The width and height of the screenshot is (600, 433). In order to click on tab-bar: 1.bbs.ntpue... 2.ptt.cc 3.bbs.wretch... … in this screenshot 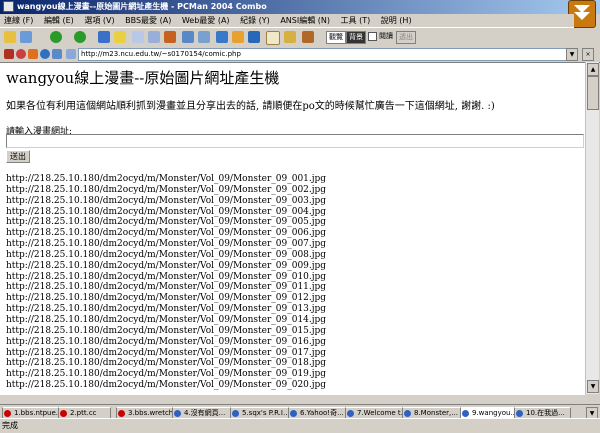, I will do `click(300, 412)`.